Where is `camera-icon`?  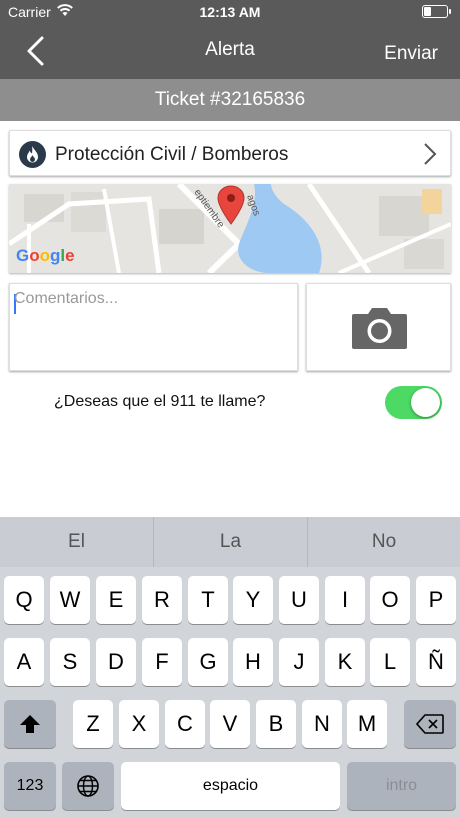 camera-icon is located at coordinates (379, 328).